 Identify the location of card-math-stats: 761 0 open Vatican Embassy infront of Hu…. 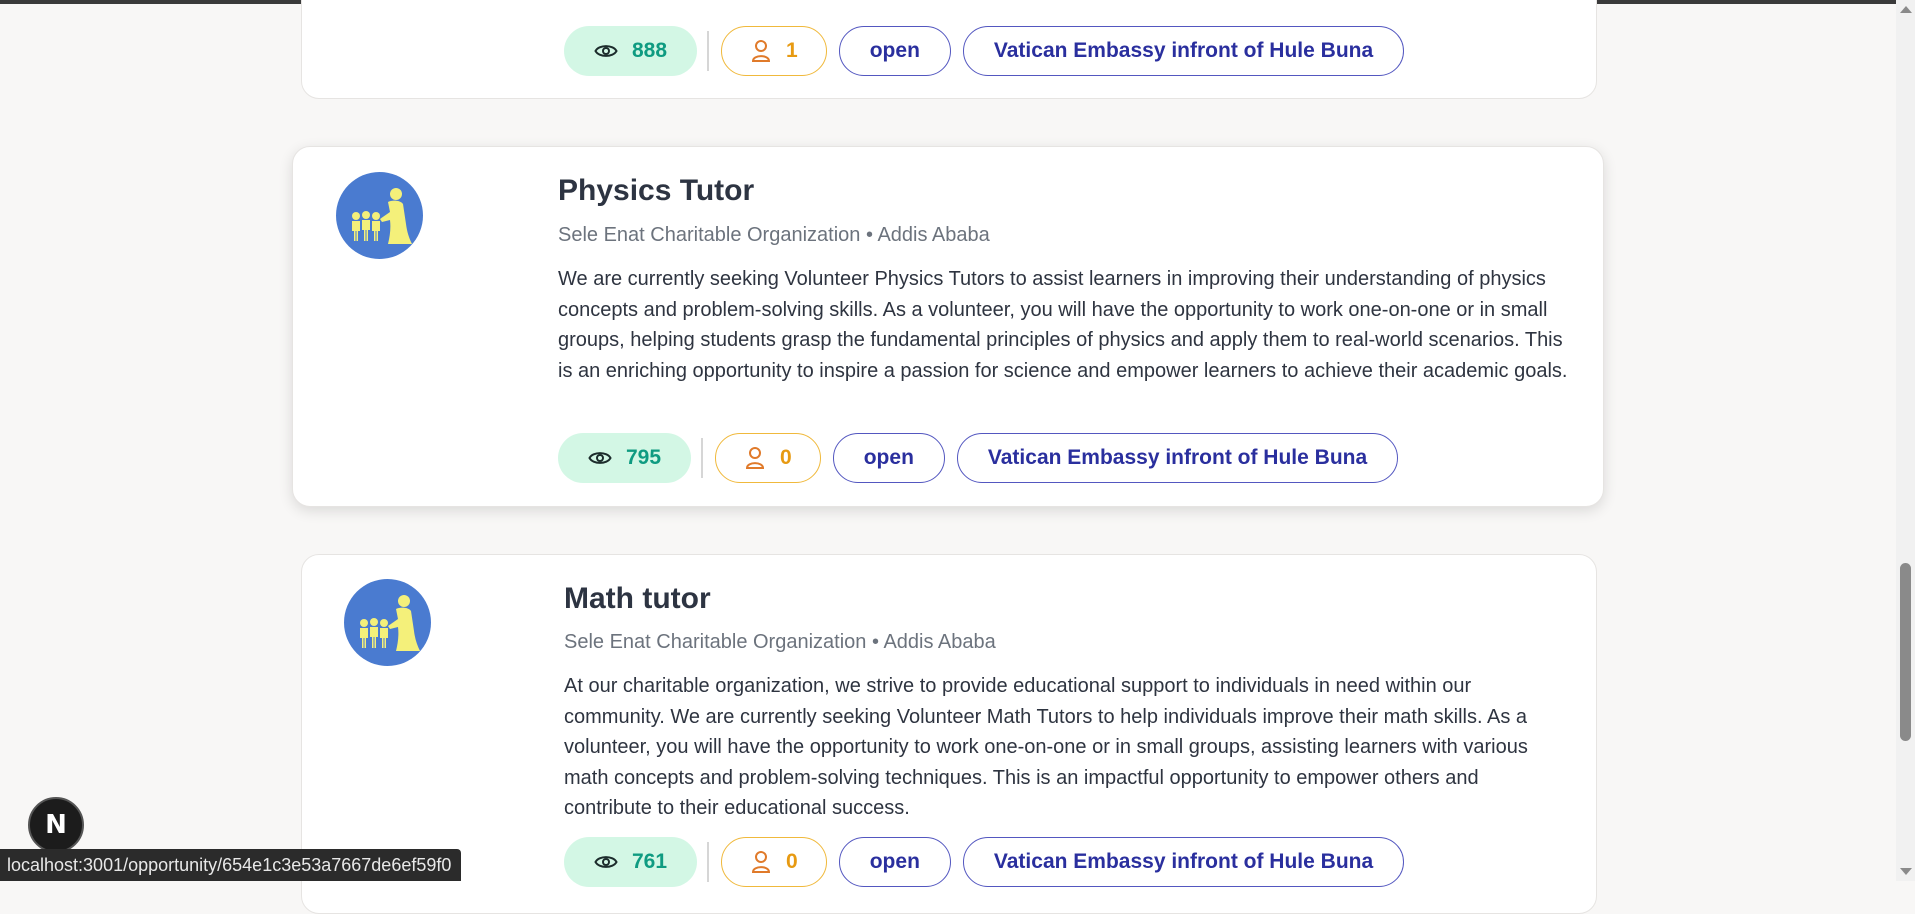
(990, 862).